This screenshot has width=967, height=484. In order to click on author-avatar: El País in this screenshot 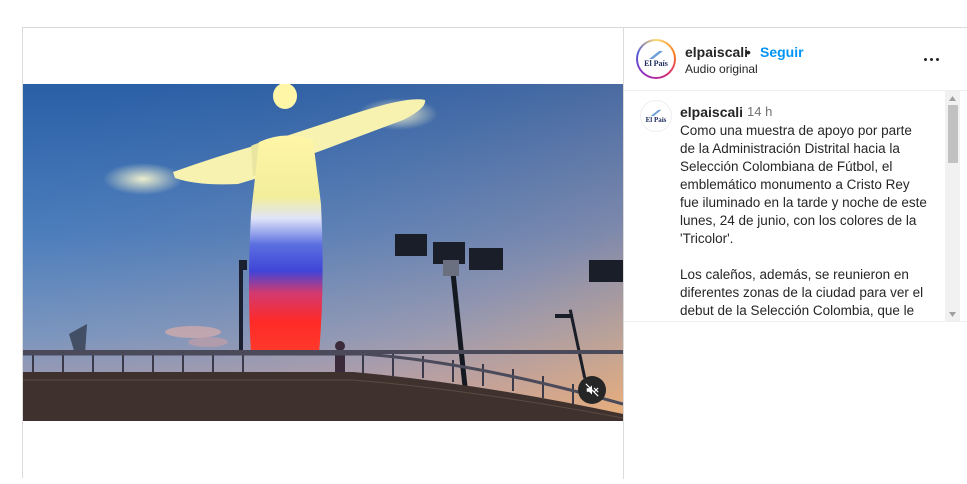, I will do `click(656, 59)`.